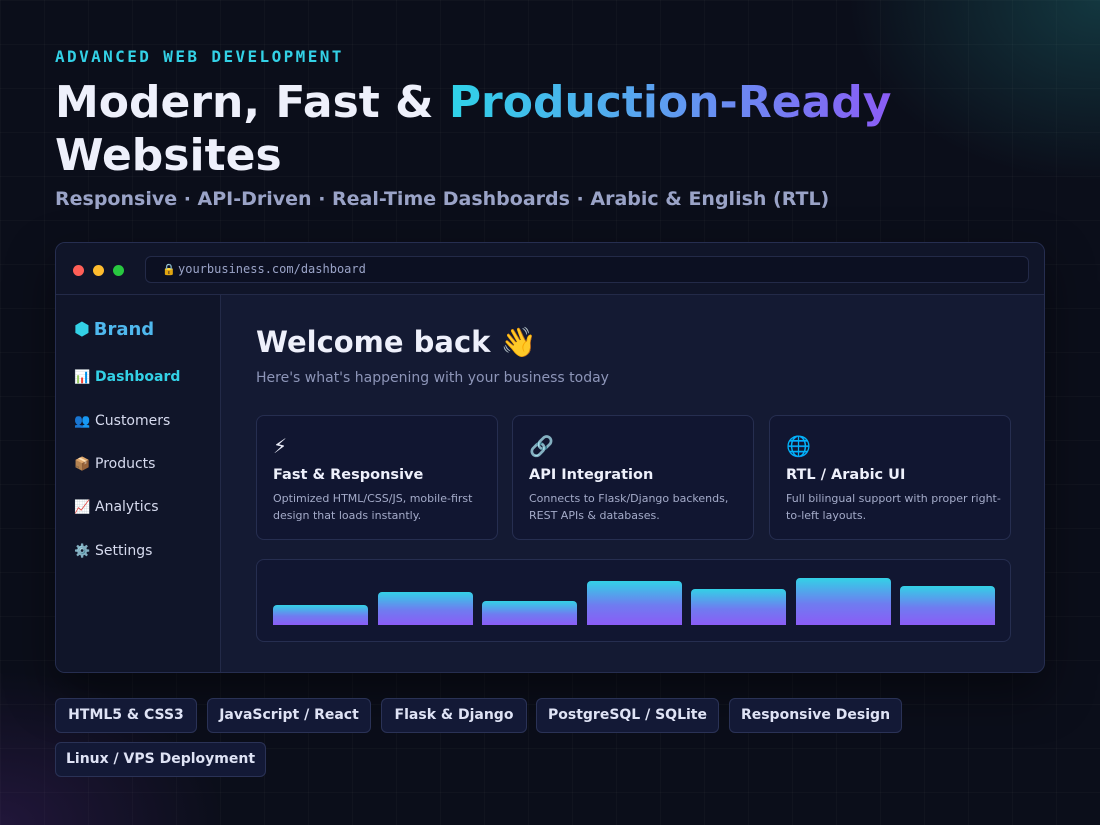 The height and width of the screenshot is (825, 1100). What do you see at coordinates (127, 507) in the screenshot?
I see `sidebar-item-label: Analytics` at bounding box center [127, 507].